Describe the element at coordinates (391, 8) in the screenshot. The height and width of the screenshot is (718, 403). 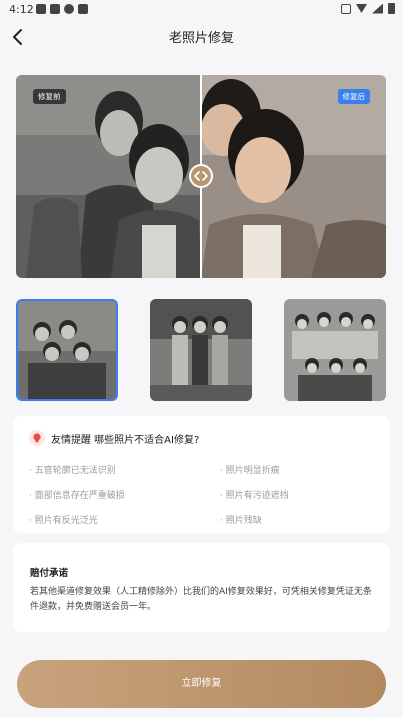
I see `battery-icon` at that location.